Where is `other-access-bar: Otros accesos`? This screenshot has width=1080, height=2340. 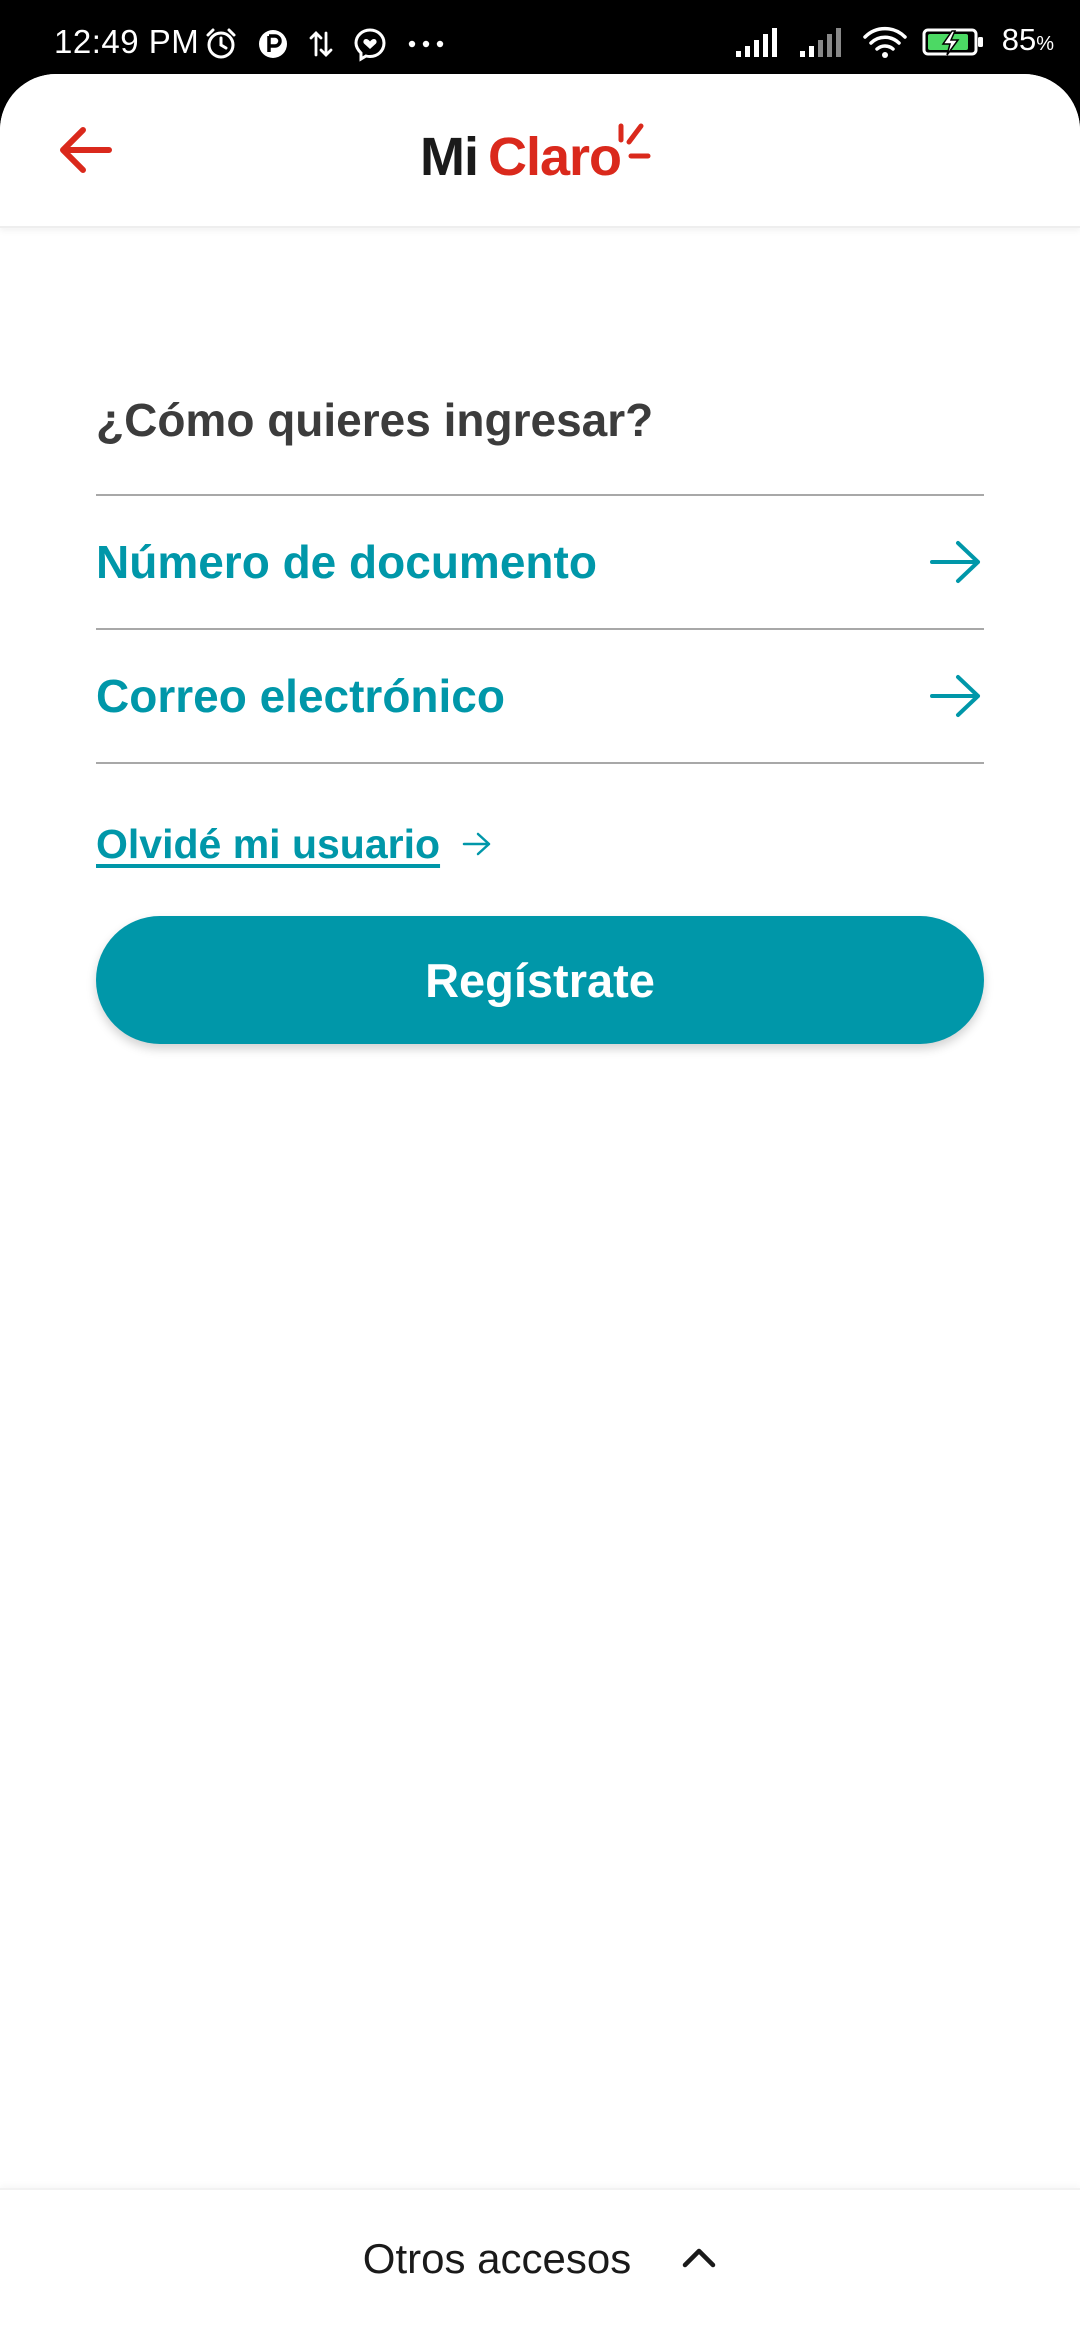
other-access-bar: Otros accesos is located at coordinates (540, 2264).